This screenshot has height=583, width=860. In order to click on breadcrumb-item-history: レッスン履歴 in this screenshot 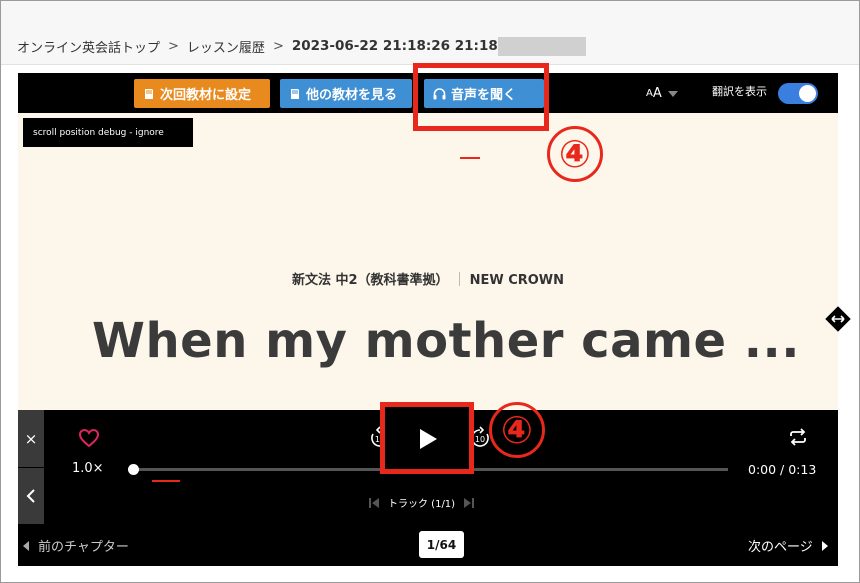, I will do `click(226, 46)`.